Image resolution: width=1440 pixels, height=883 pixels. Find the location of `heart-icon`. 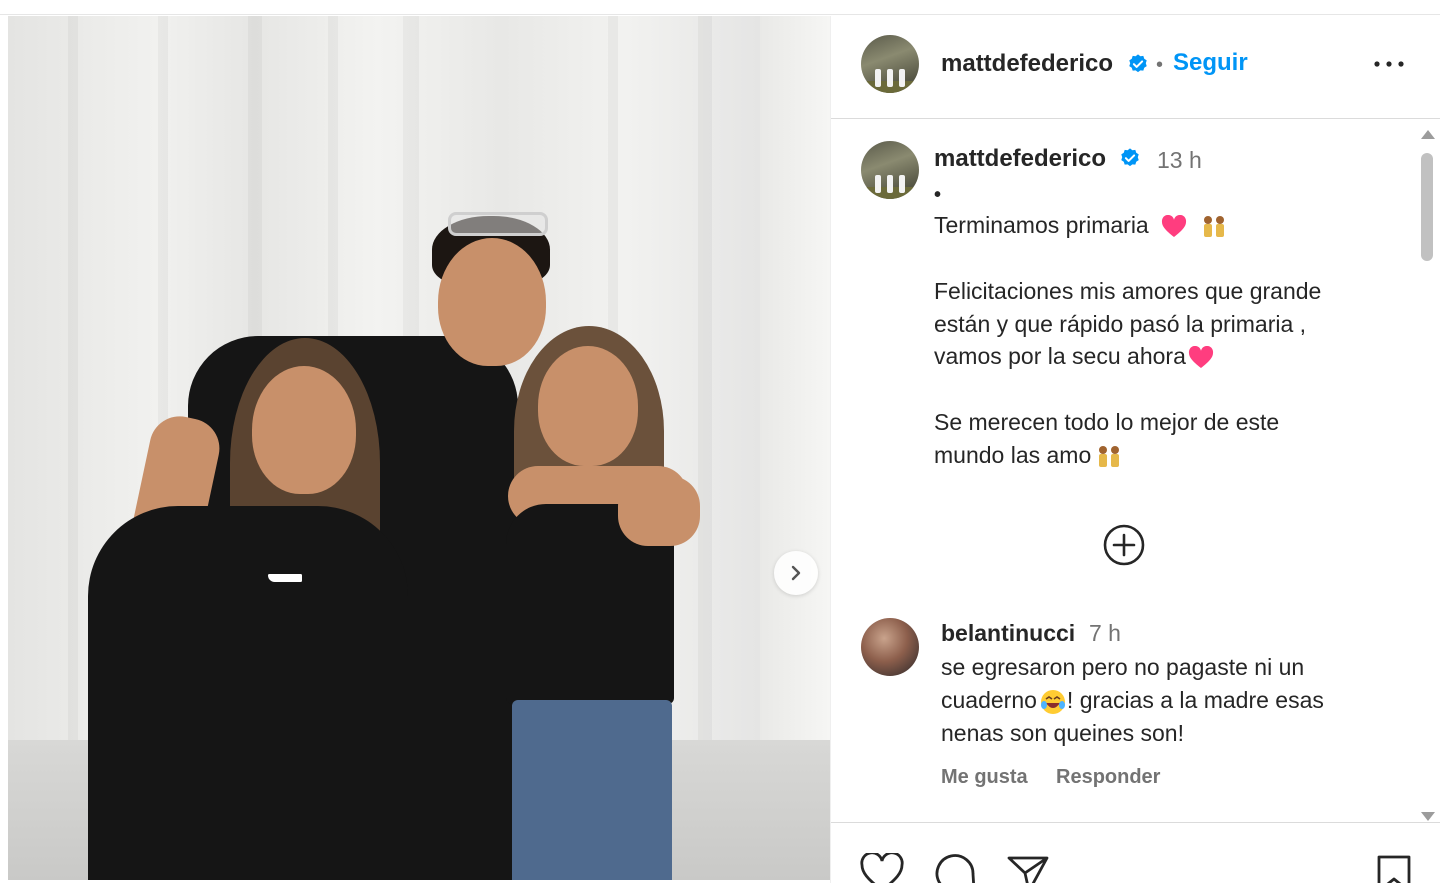

heart-icon is located at coordinates (882, 867).